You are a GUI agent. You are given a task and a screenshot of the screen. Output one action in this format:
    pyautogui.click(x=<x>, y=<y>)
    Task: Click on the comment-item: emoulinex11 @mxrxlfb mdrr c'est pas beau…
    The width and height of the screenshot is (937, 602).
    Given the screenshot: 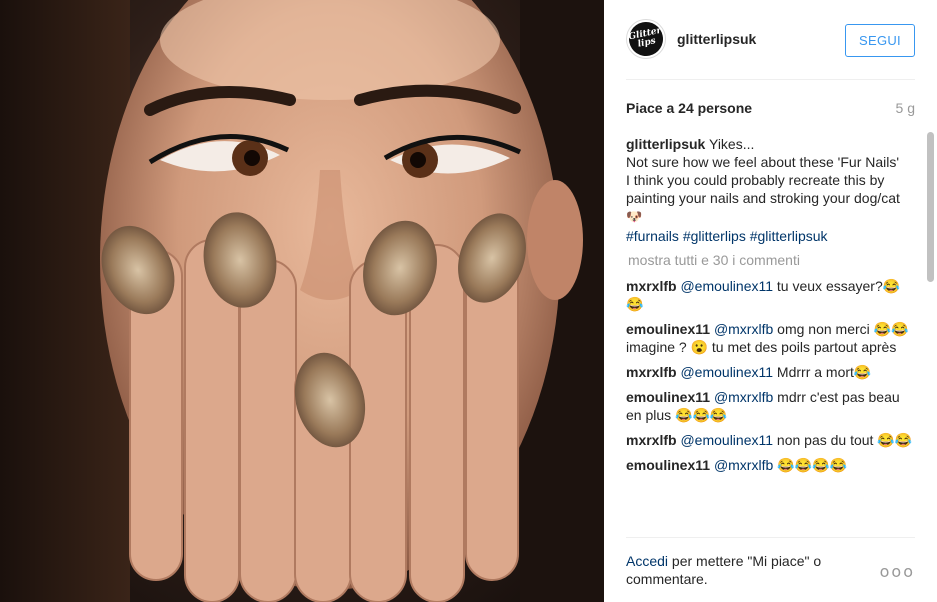 What is the action you would take?
    pyautogui.click(x=770, y=406)
    